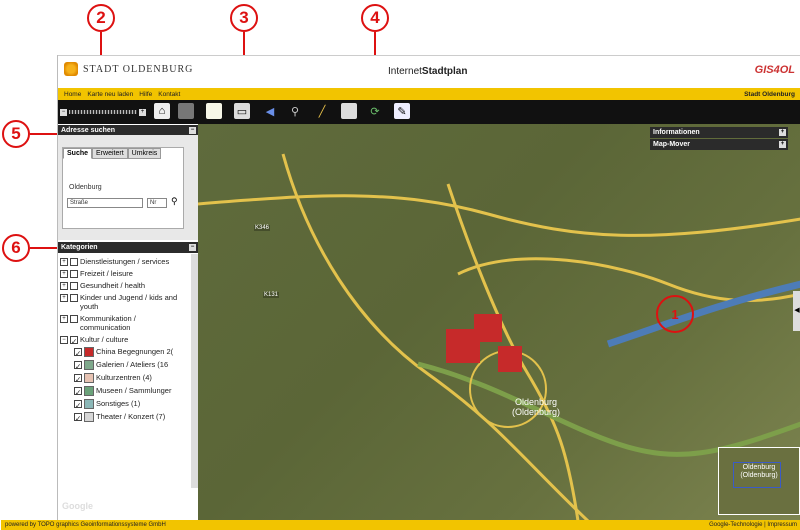 The image size is (800, 530). I want to click on callout-3-line, so click(244, 44).